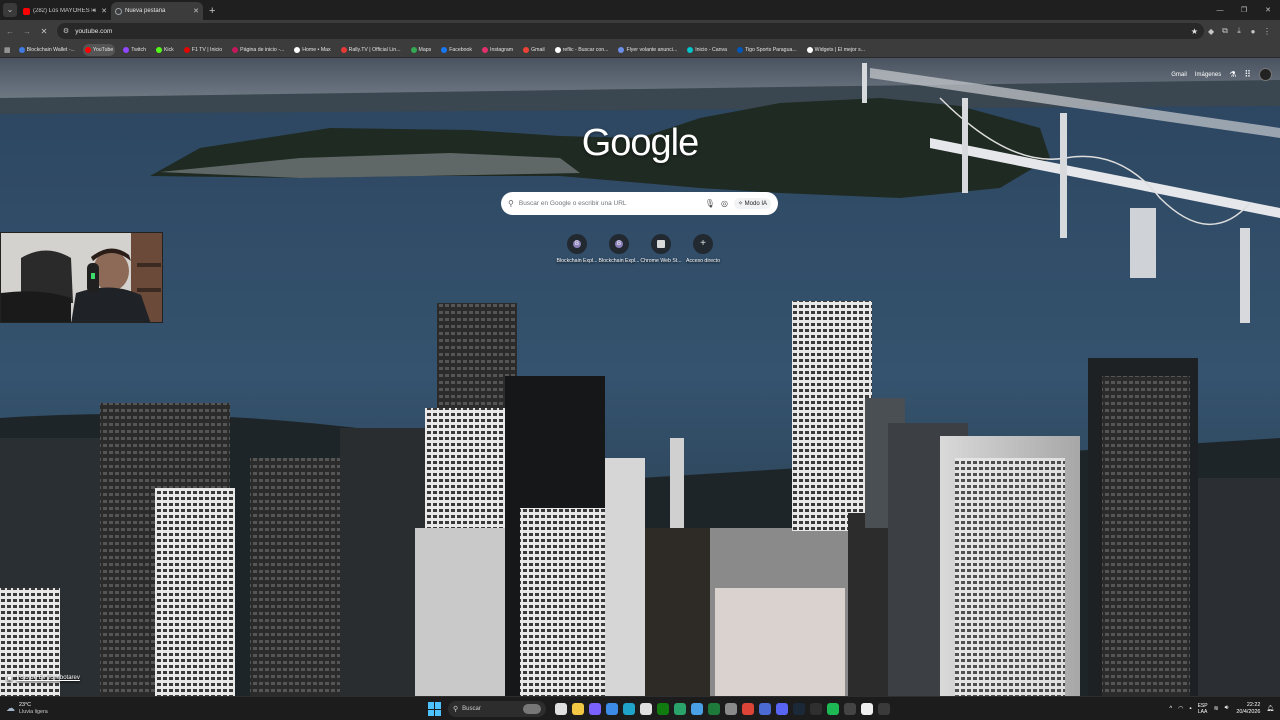 The height and width of the screenshot is (720, 1280). What do you see at coordinates (1216, 708) in the screenshot?
I see `wifi-icon: ≋` at bounding box center [1216, 708].